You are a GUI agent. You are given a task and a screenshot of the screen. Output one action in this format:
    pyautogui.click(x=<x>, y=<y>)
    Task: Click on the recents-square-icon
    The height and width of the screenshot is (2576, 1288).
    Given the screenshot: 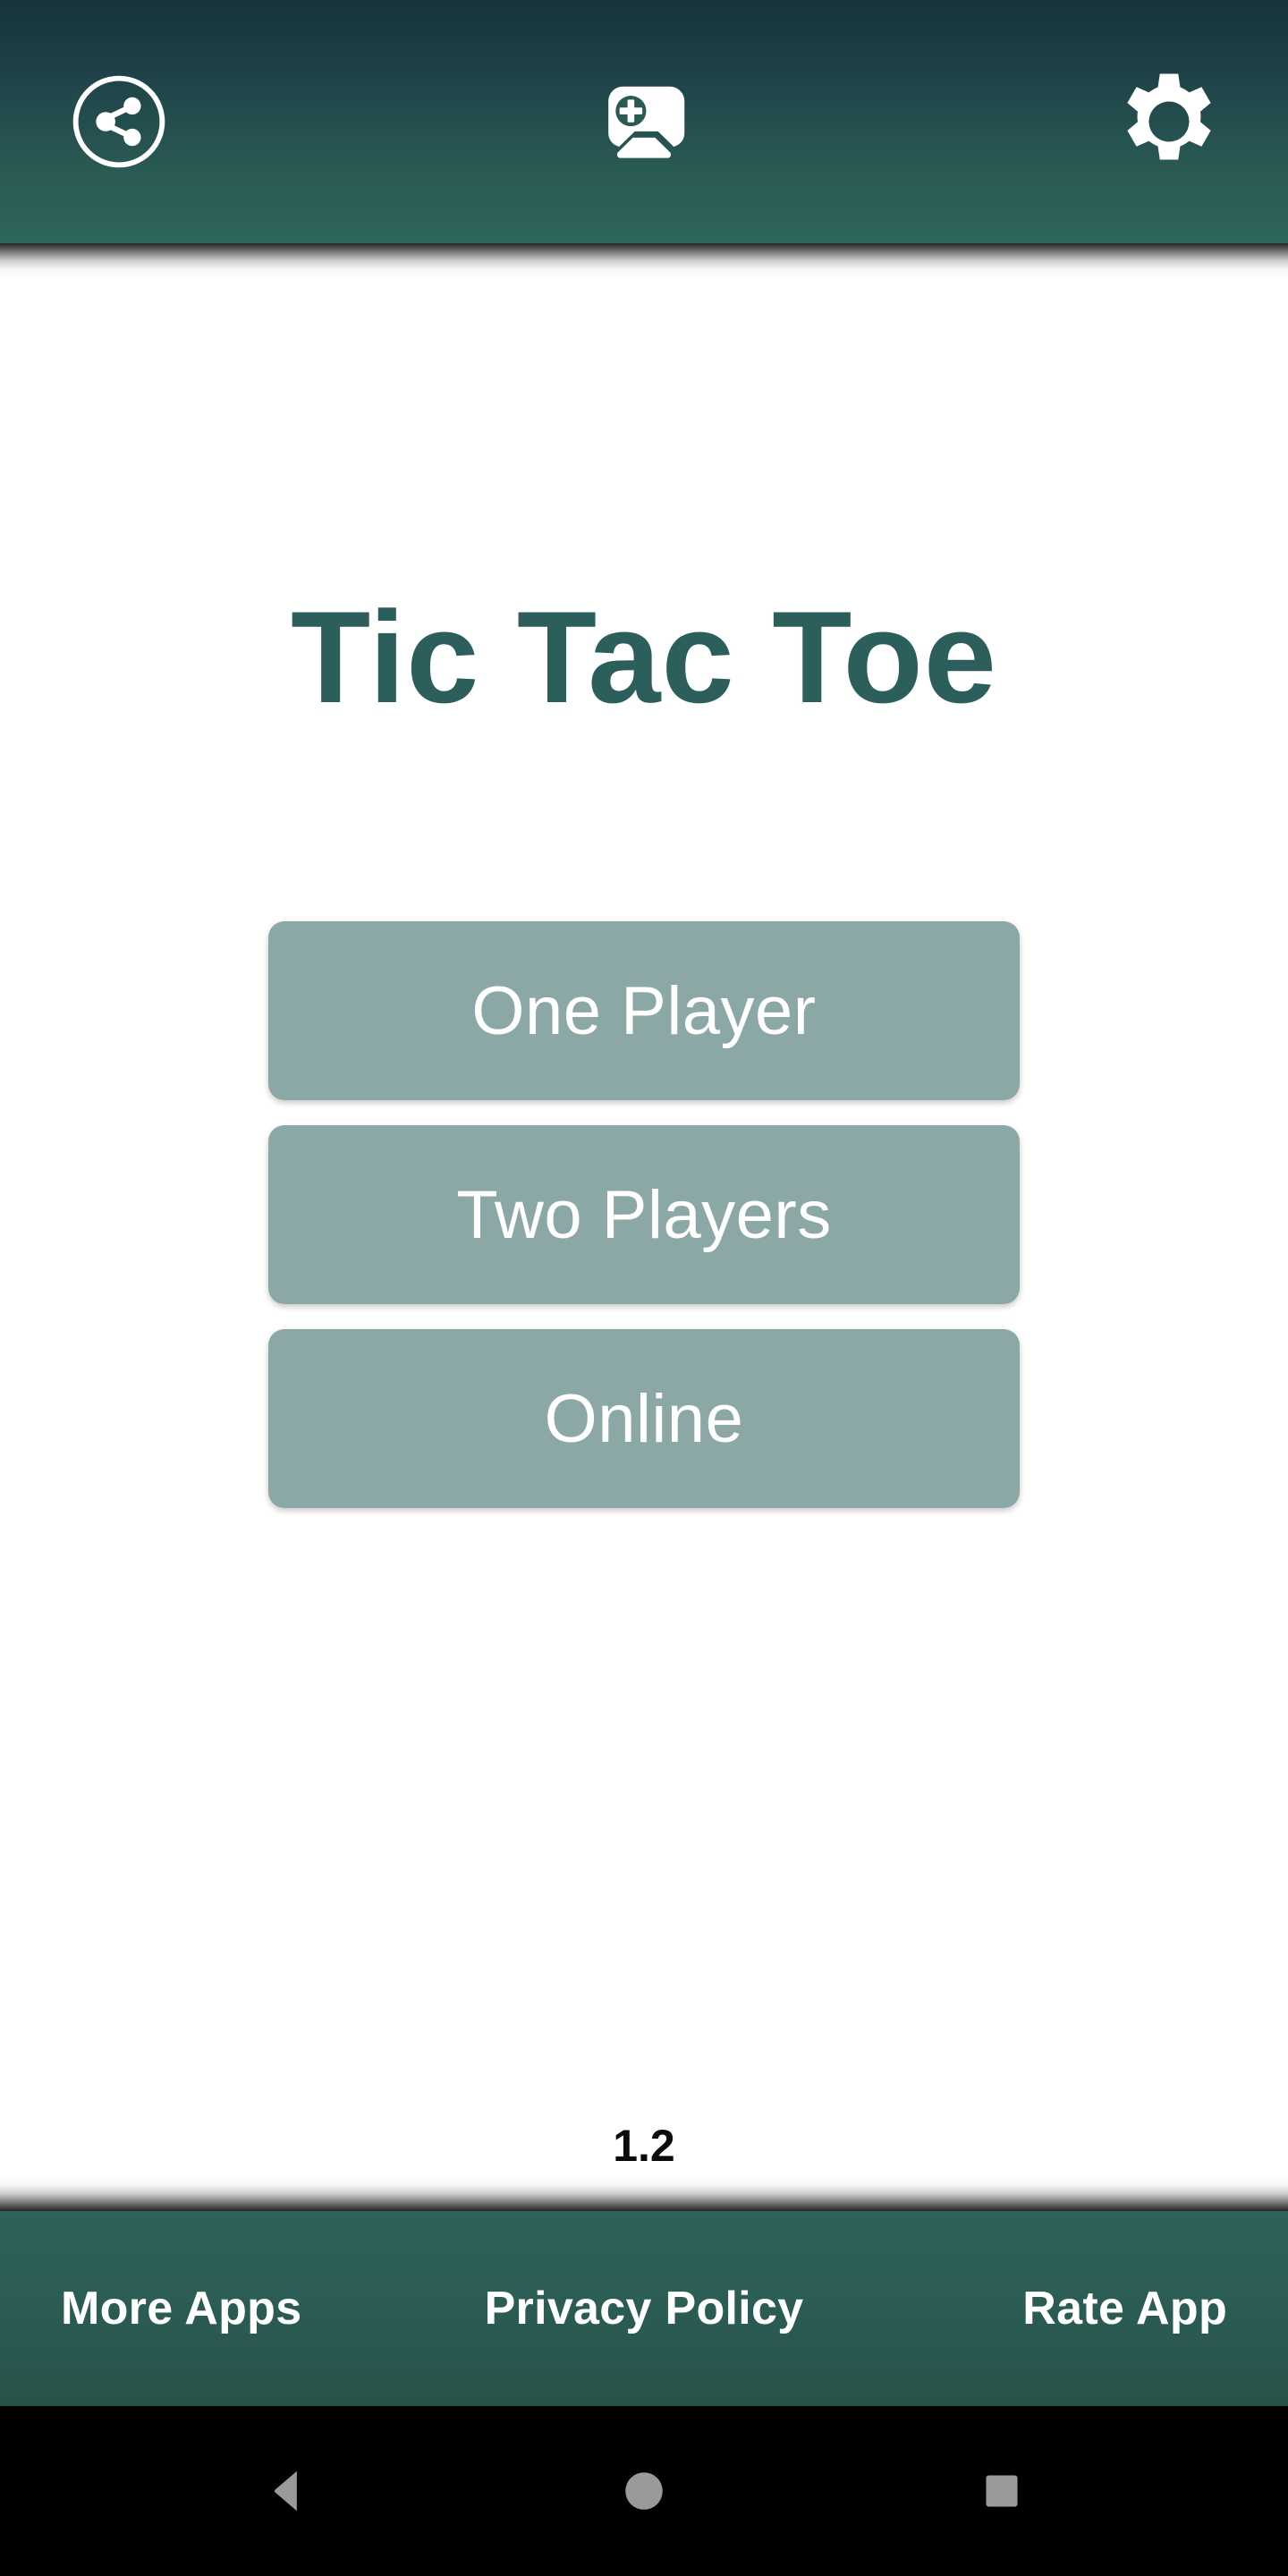 What is the action you would take?
    pyautogui.click(x=1002, y=2491)
    